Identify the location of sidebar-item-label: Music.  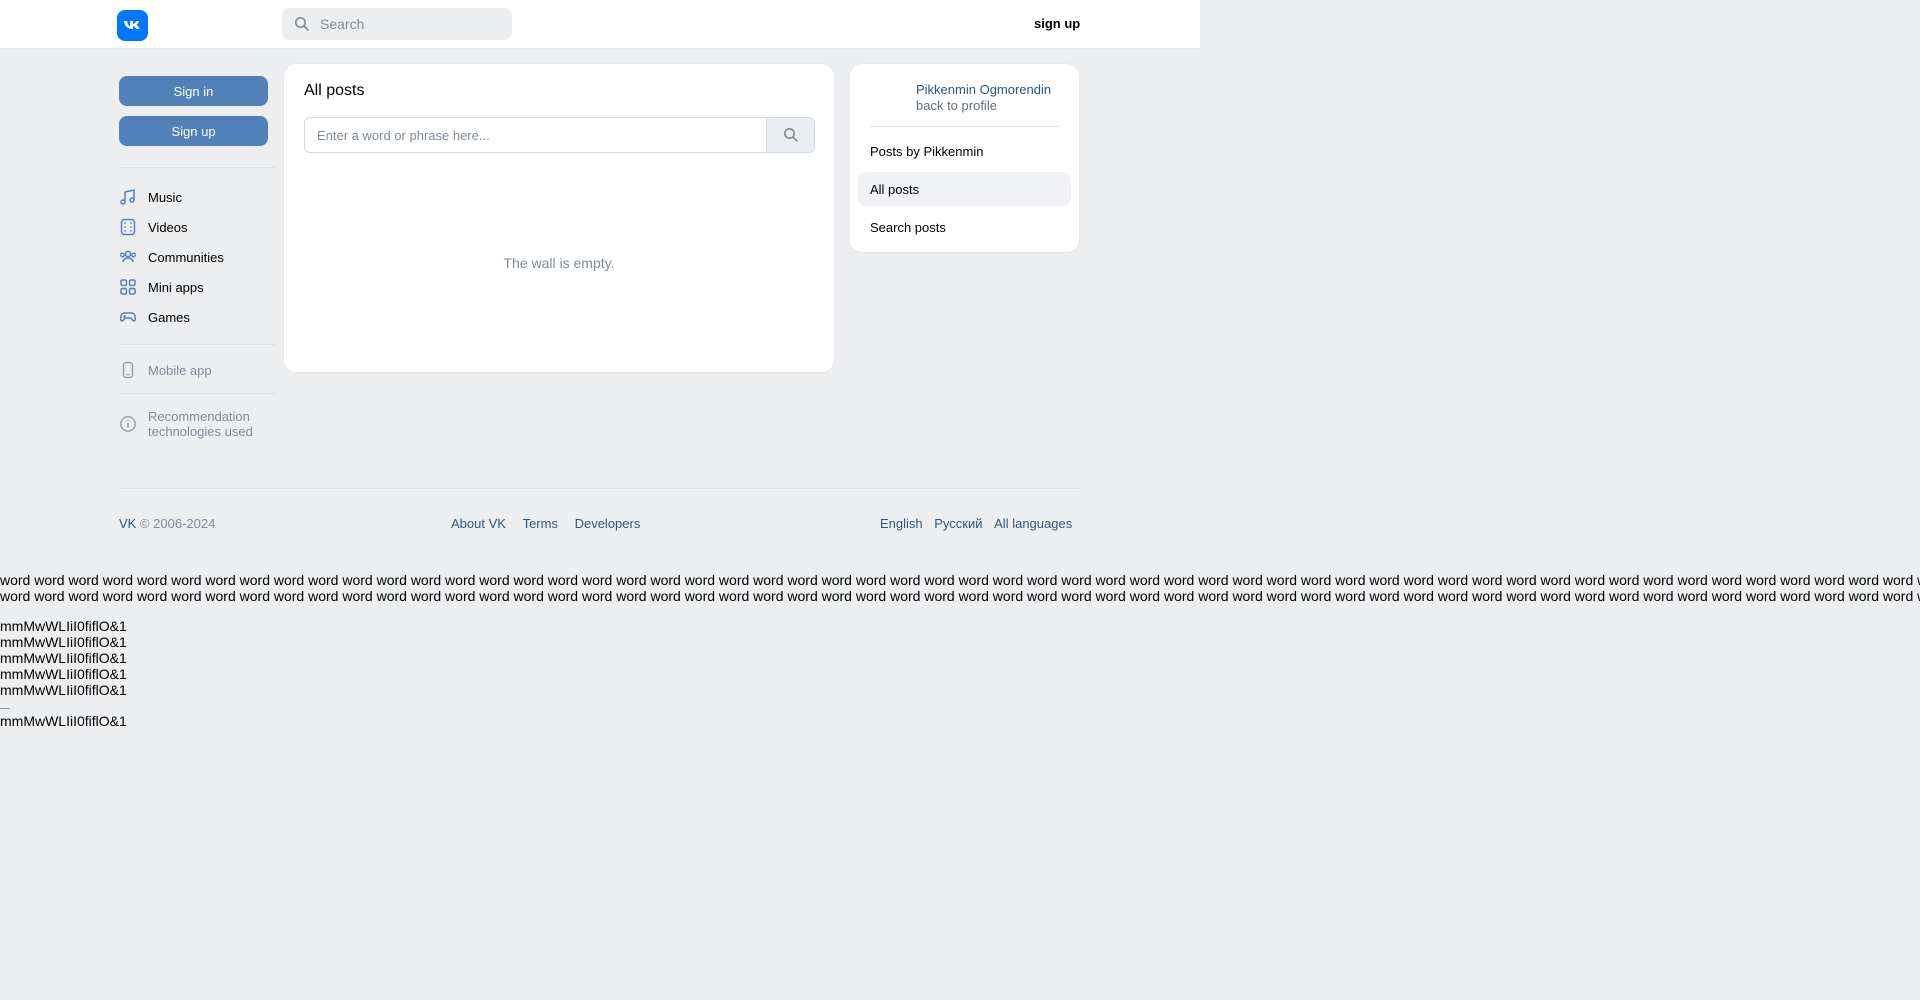
(165, 197).